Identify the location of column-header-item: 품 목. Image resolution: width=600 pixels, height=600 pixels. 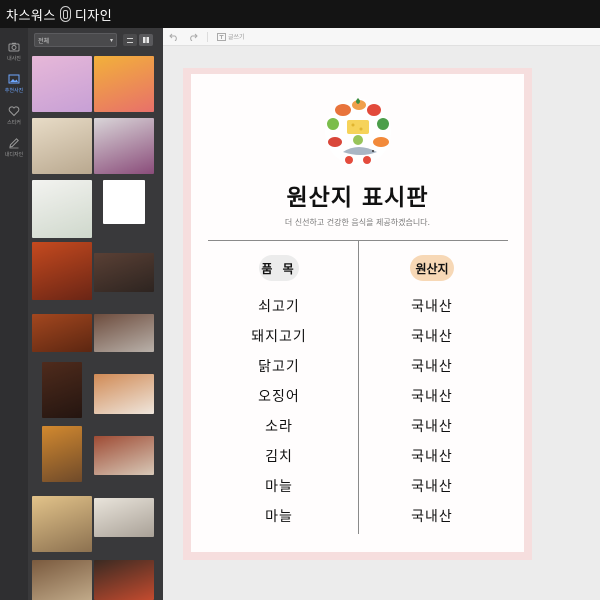
(279, 268).